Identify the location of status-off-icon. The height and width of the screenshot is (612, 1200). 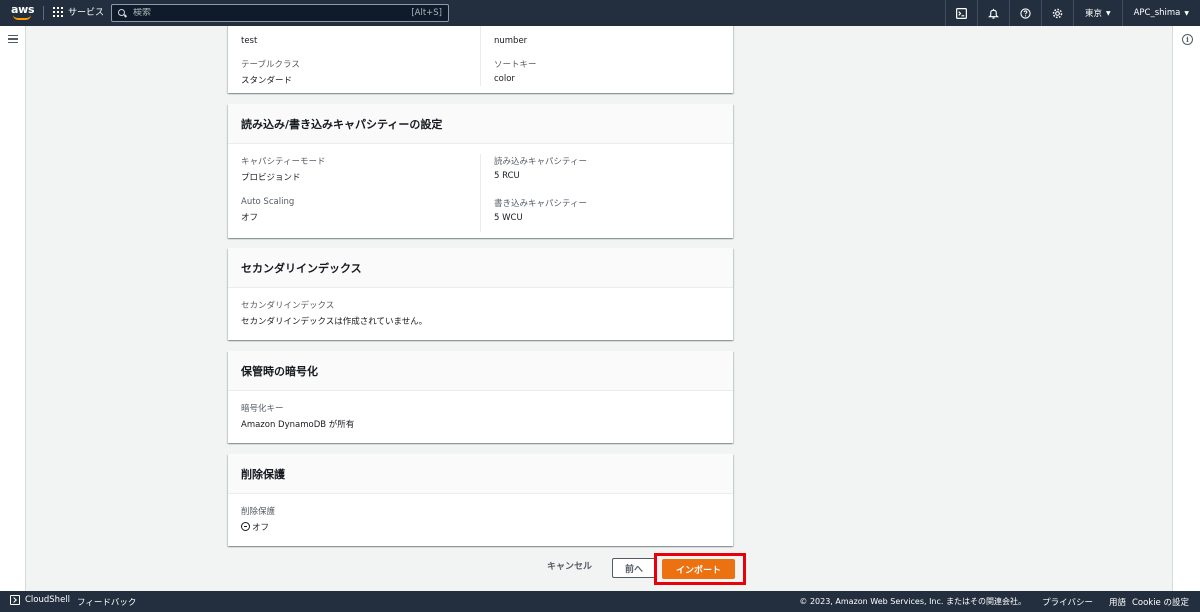
(245, 526).